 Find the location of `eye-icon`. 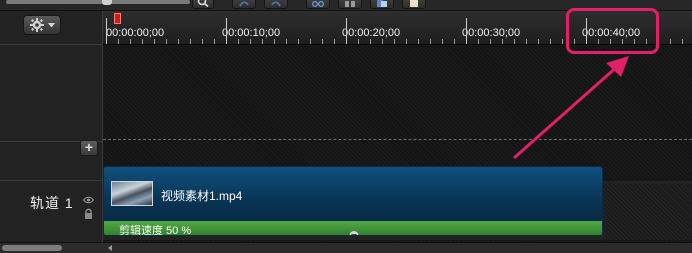

eye-icon is located at coordinates (88, 200).